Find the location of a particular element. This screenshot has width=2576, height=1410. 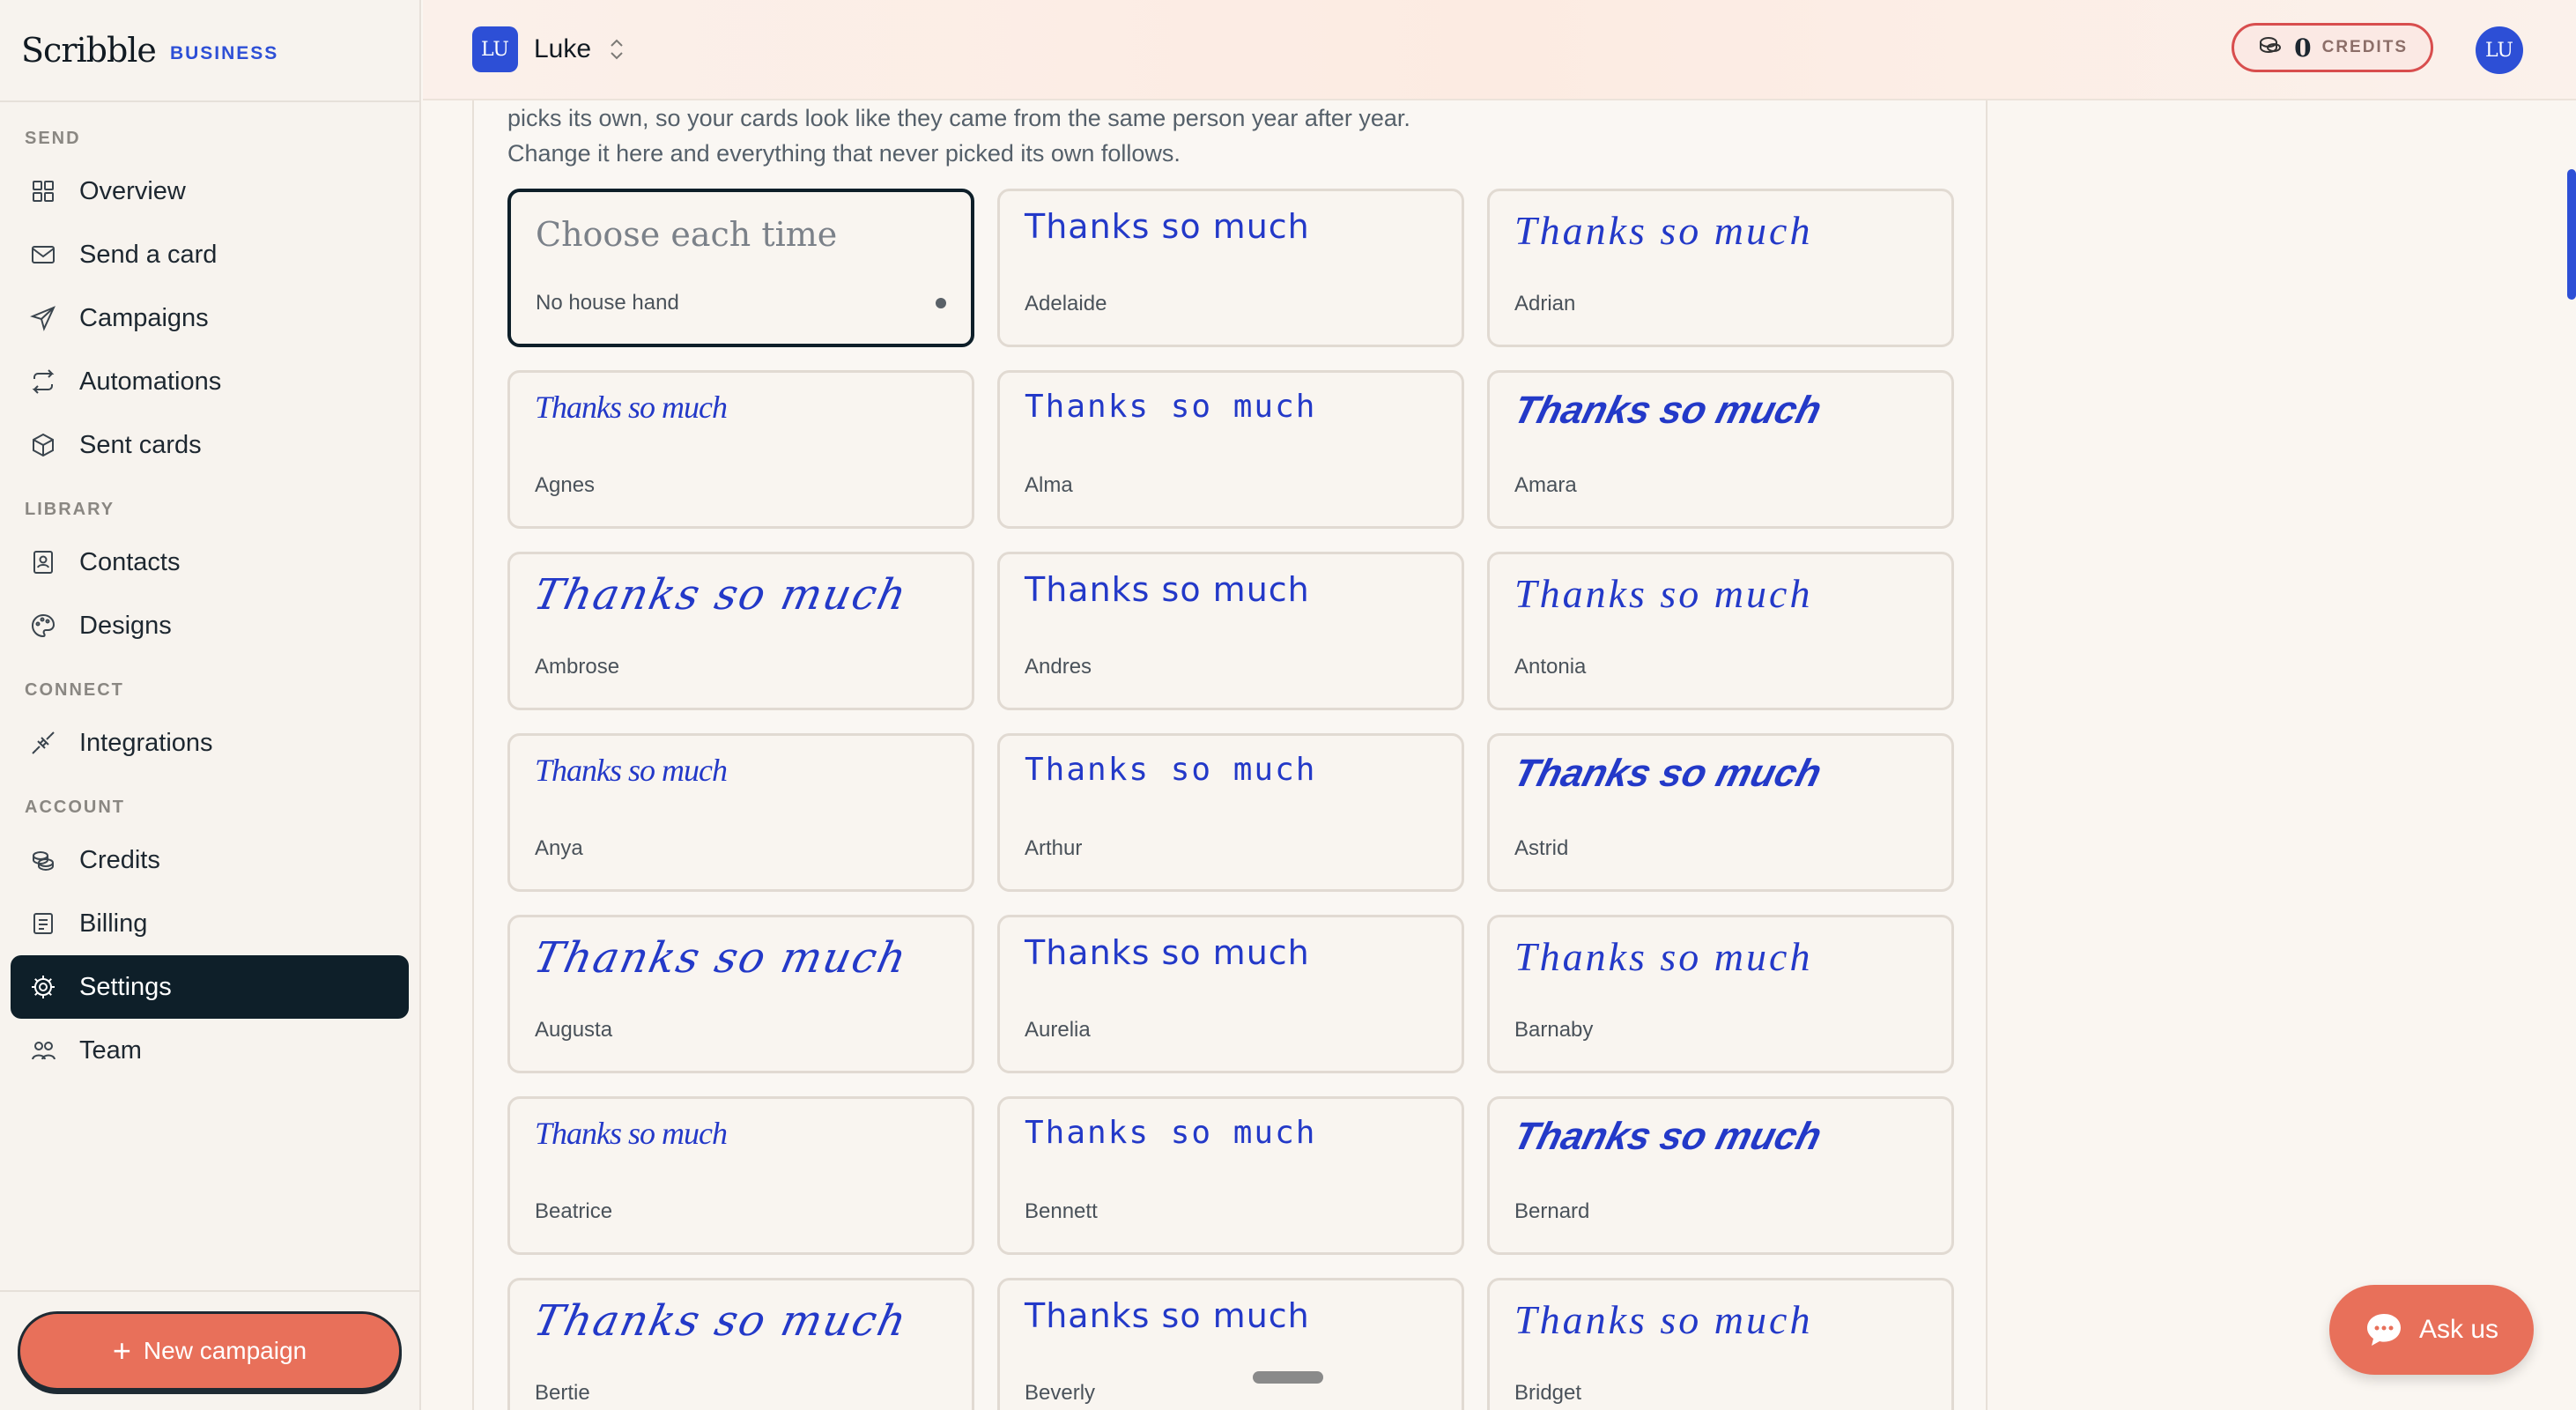

handwriting-option-card: Thanks so much Antonia is located at coordinates (1720, 631).